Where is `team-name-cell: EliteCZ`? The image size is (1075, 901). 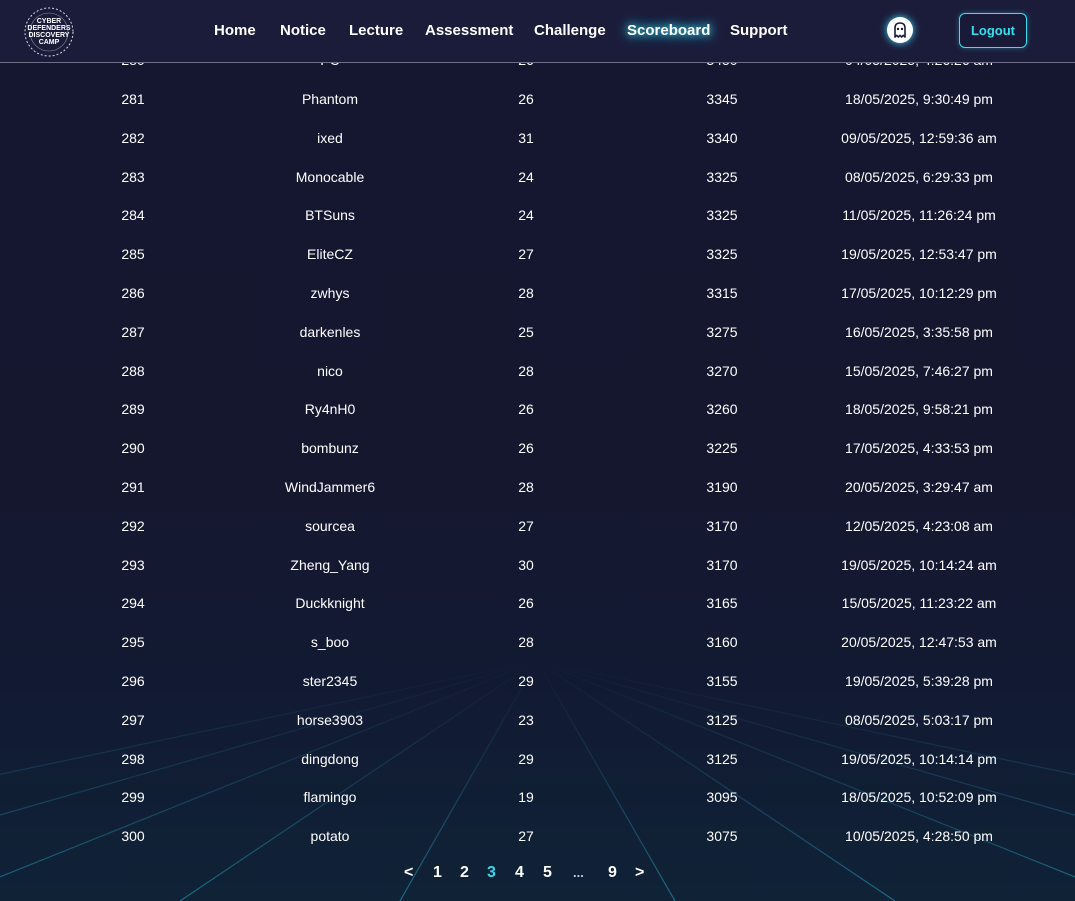
team-name-cell: EliteCZ is located at coordinates (330, 254).